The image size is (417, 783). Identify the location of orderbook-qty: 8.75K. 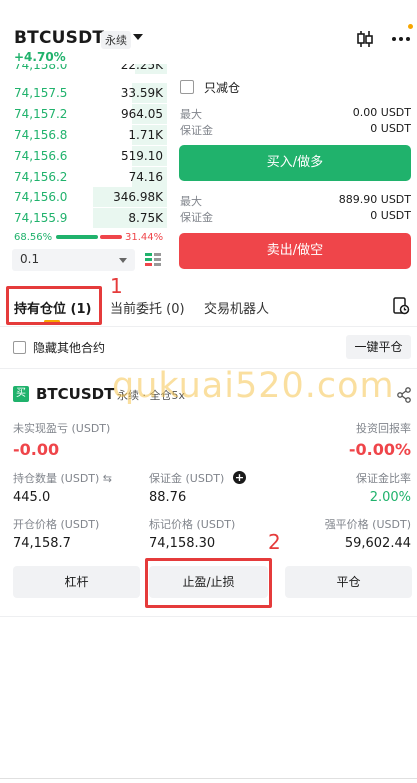
(145, 218).